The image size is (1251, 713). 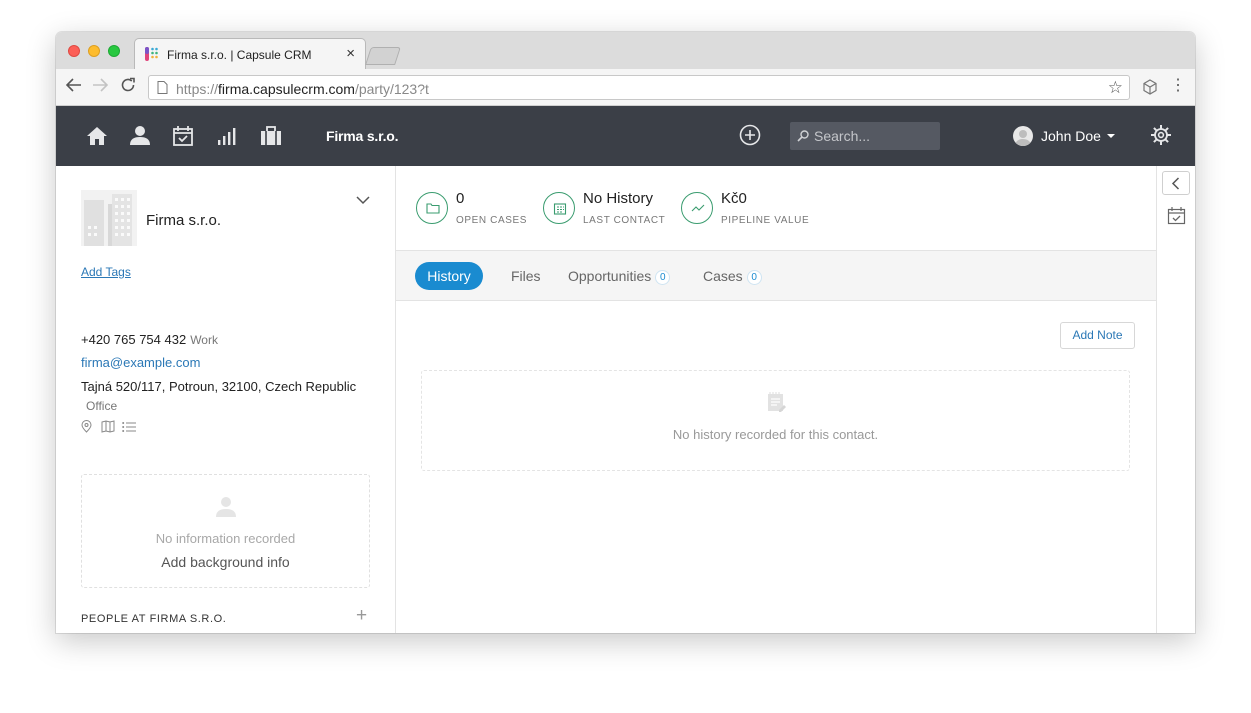 I want to click on capsule-favicon-icon, so click(x=151, y=54).